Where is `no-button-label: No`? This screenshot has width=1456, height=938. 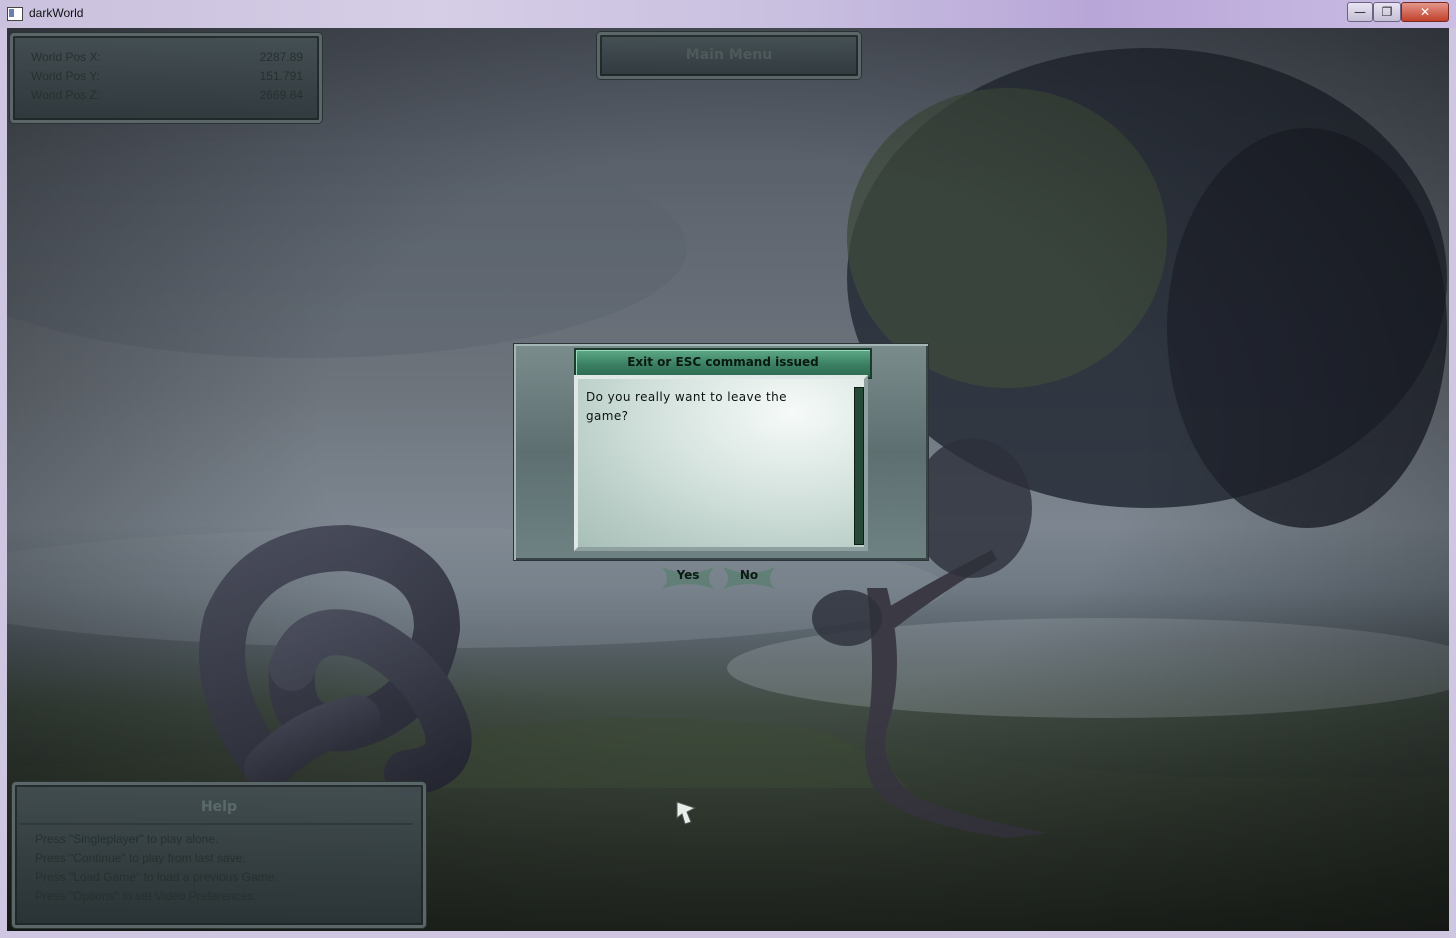 no-button-label: No is located at coordinates (749, 575).